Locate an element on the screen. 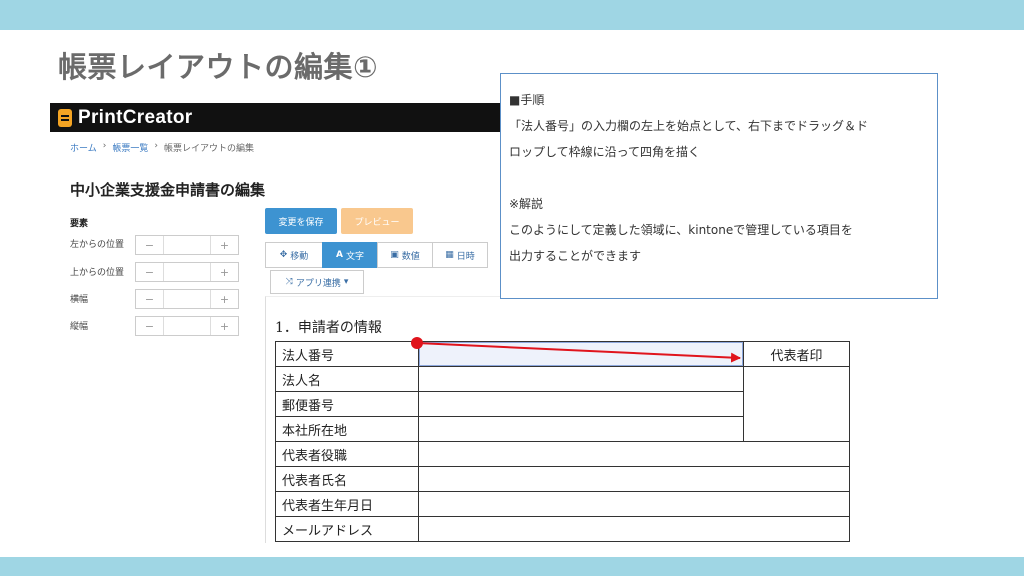  tool-label: 数値 is located at coordinates (410, 256).